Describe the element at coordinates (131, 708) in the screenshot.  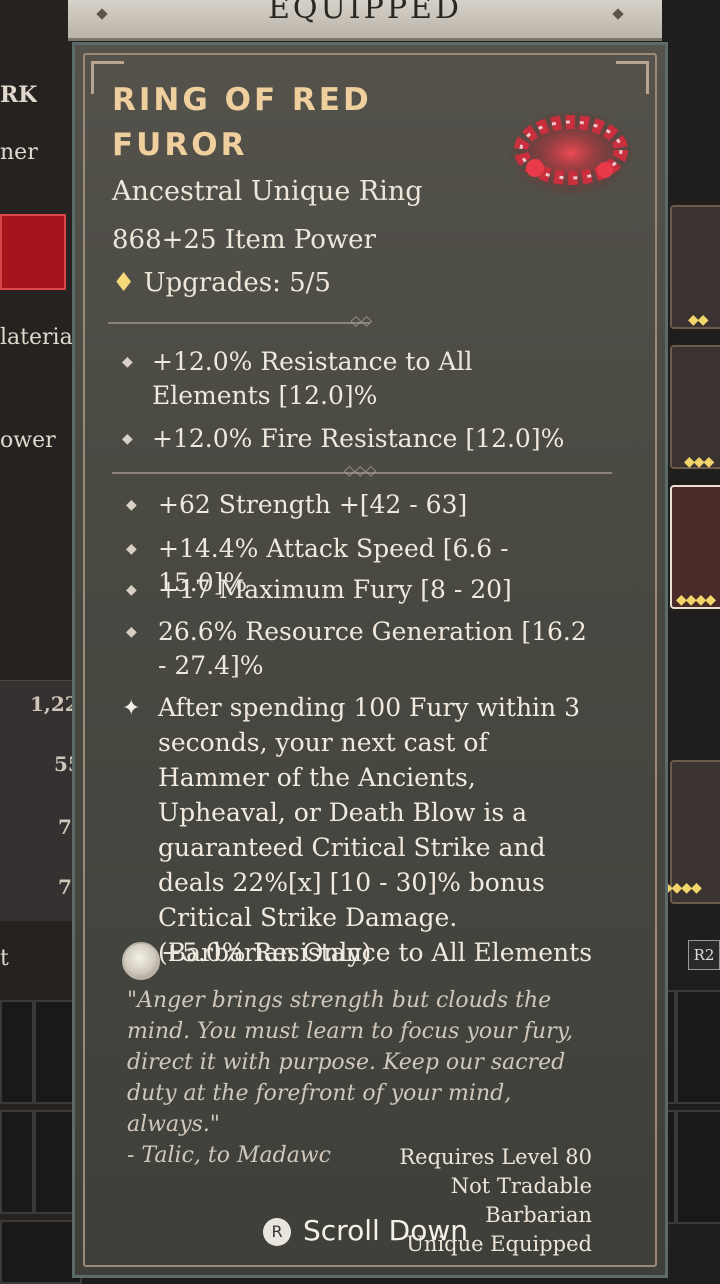
I see `unique-power-icon: ✦` at that location.